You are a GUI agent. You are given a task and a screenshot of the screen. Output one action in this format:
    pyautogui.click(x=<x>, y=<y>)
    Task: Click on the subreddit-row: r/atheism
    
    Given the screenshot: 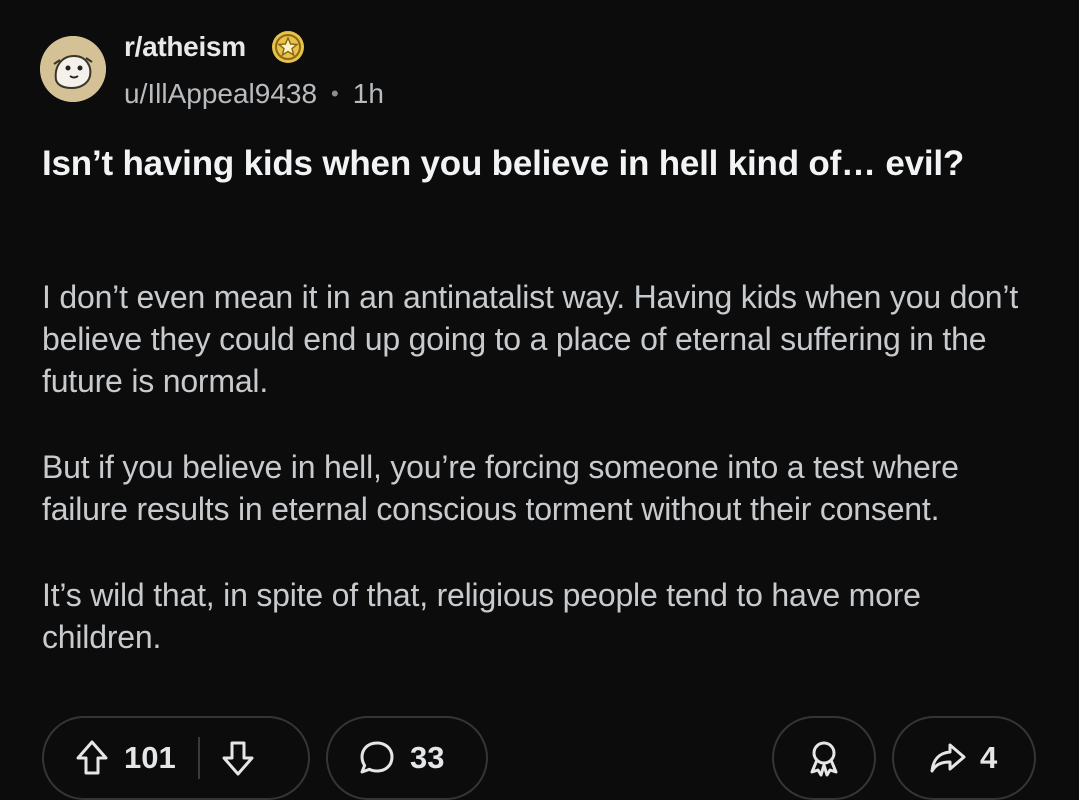 What is the action you would take?
    pyautogui.click(x=324, y=47)
    